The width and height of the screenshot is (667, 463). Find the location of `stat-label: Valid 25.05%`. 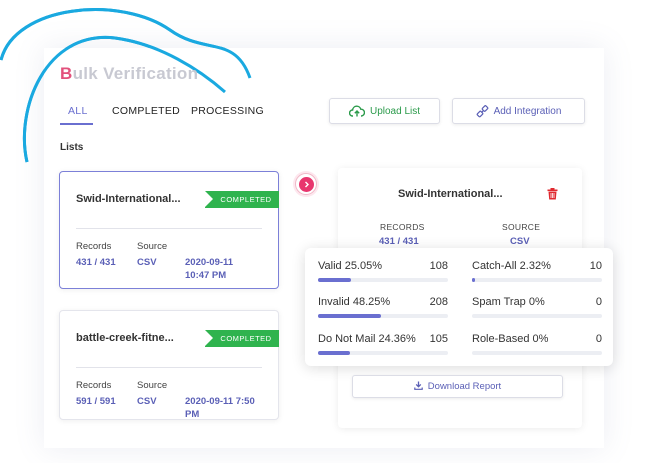

stat-label: Valid 25.05% is located at coordinates (350, 266).